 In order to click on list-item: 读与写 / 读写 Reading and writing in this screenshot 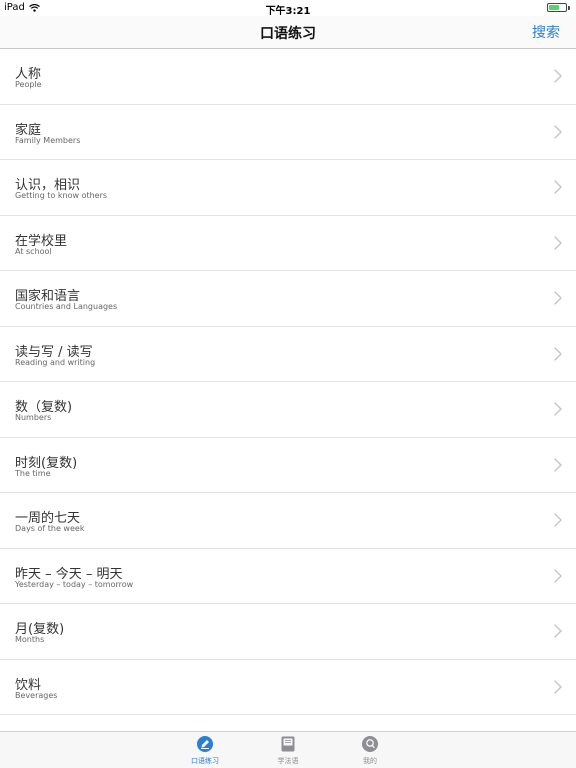, I will do `click(288, 354)`.